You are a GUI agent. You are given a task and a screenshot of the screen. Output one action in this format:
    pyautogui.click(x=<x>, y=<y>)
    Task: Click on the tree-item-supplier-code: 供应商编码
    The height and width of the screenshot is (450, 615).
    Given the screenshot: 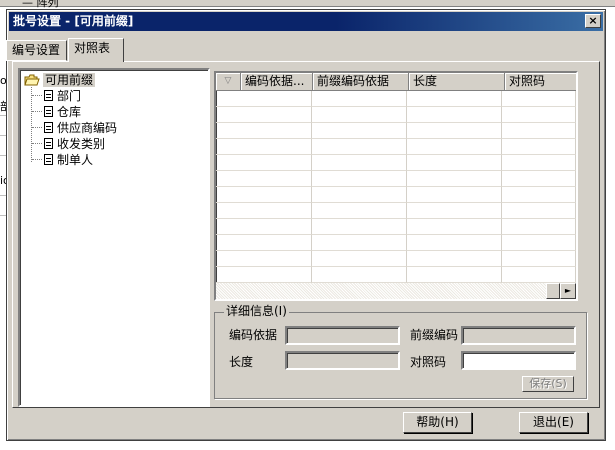 What is the action you would take?
    pyautogui.click(x=74, y=127)
    